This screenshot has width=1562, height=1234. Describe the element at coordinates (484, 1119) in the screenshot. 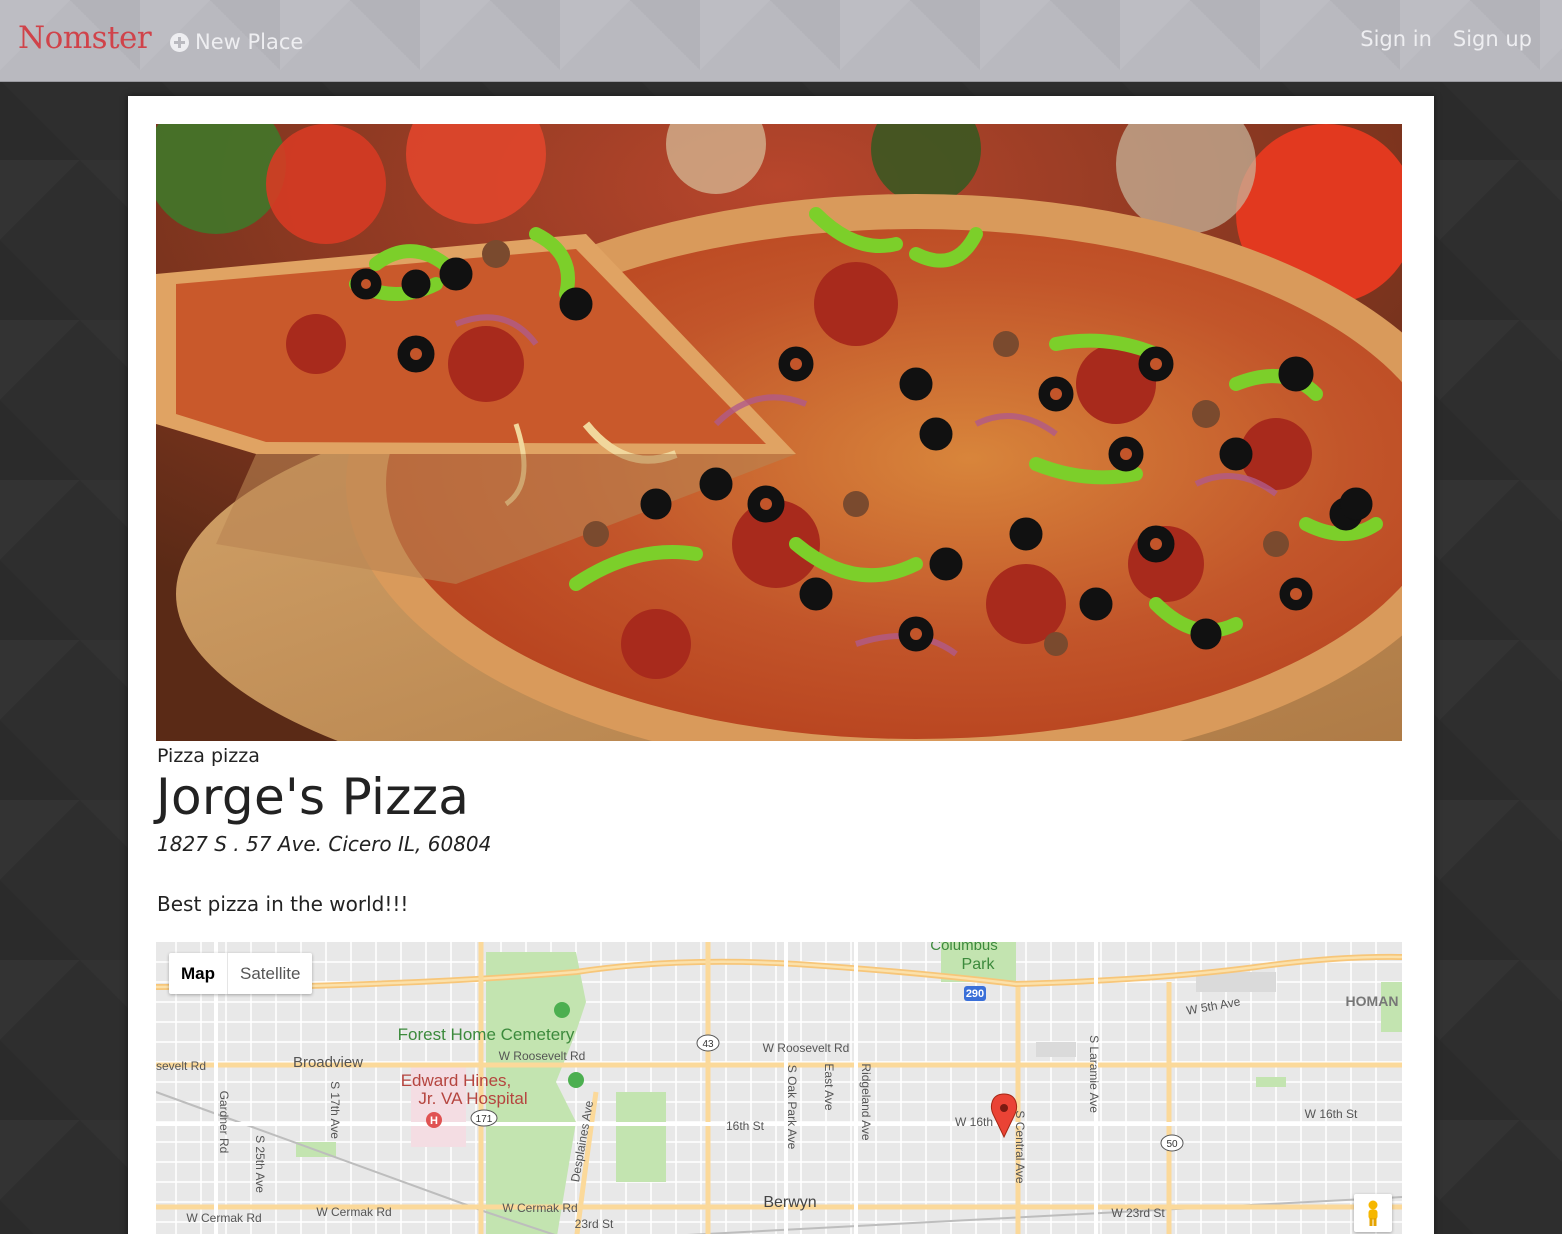

I see `shield-171-label: 171` at that location.